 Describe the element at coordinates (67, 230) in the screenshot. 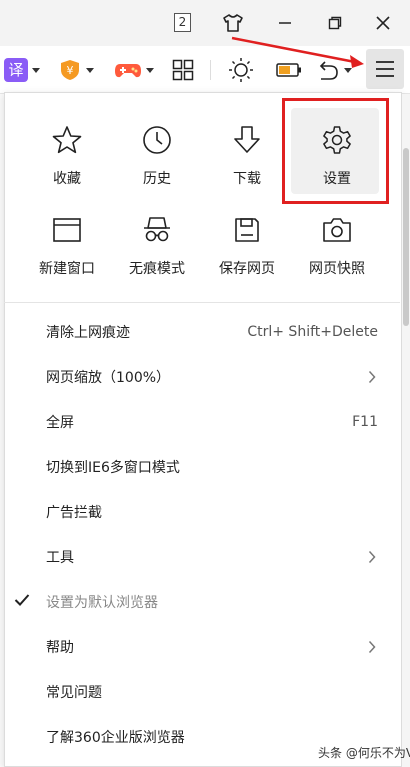

I see `new-window-icon` at that location.